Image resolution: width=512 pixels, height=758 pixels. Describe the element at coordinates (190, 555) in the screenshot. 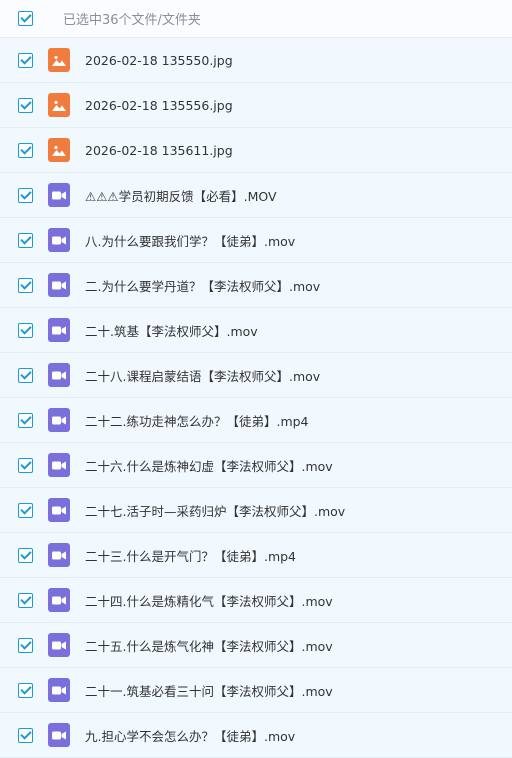

I see `file-name: 二十三.什么是开气门？【徒弟】.mp4` at that location.